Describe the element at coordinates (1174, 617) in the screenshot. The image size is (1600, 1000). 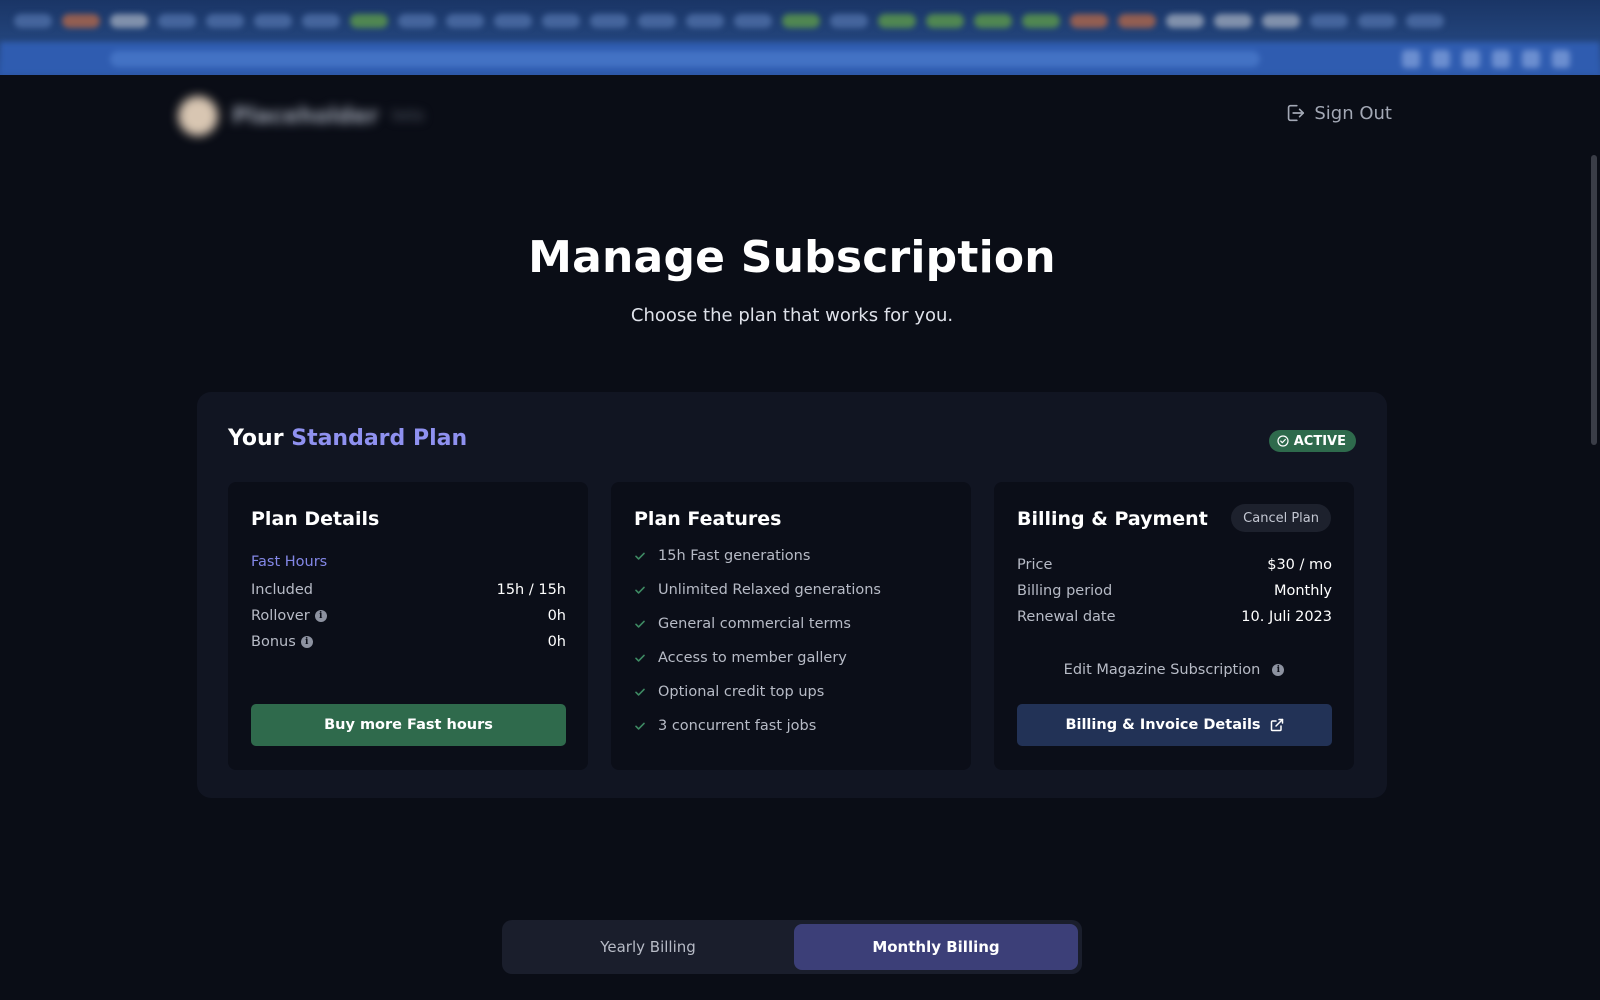
I see `billing-row-renewal: Renewal date 10. Juli 2023` at that location.